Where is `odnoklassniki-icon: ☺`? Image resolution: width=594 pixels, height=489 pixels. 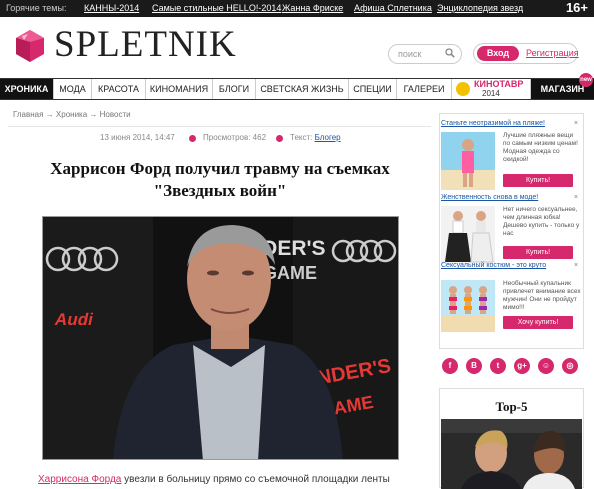 odnoklassniki-icon: ☺ is located at coordinates (546, 366).